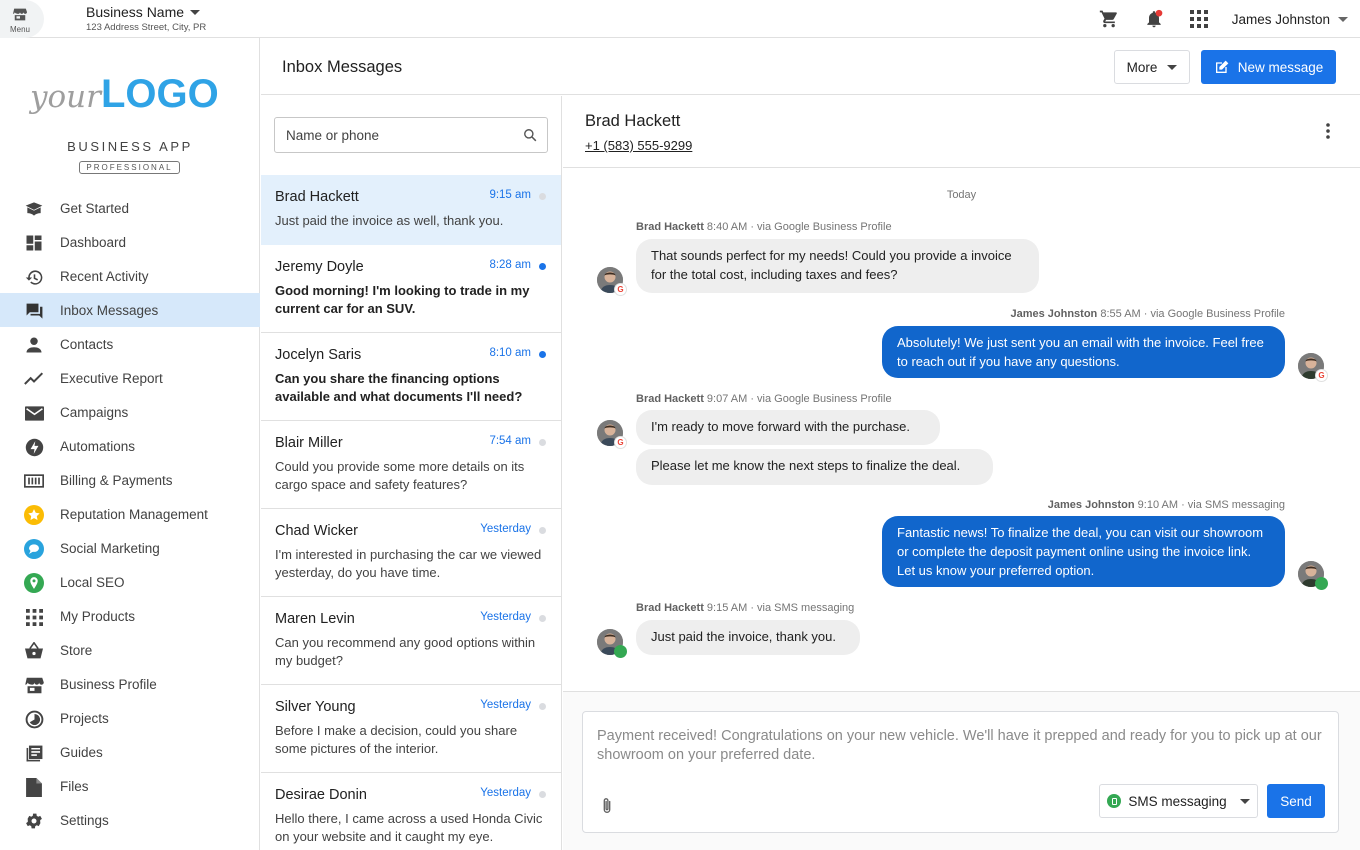 This screenshot has width=1360, height=850. I want to click on sidebar-item-billing-payments: Billing & Payments, so click(130, 480).